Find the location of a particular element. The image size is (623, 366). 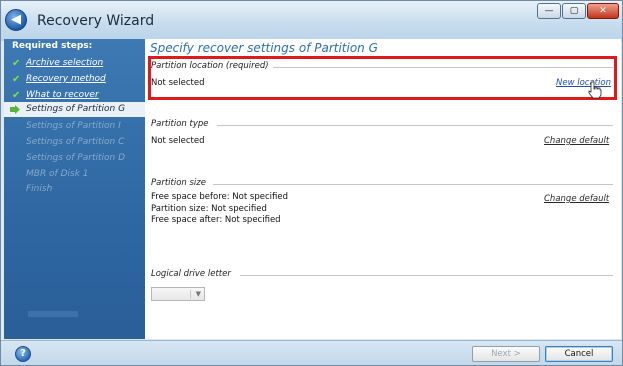

close-button: ✕ is located at coordinates (603, 11).